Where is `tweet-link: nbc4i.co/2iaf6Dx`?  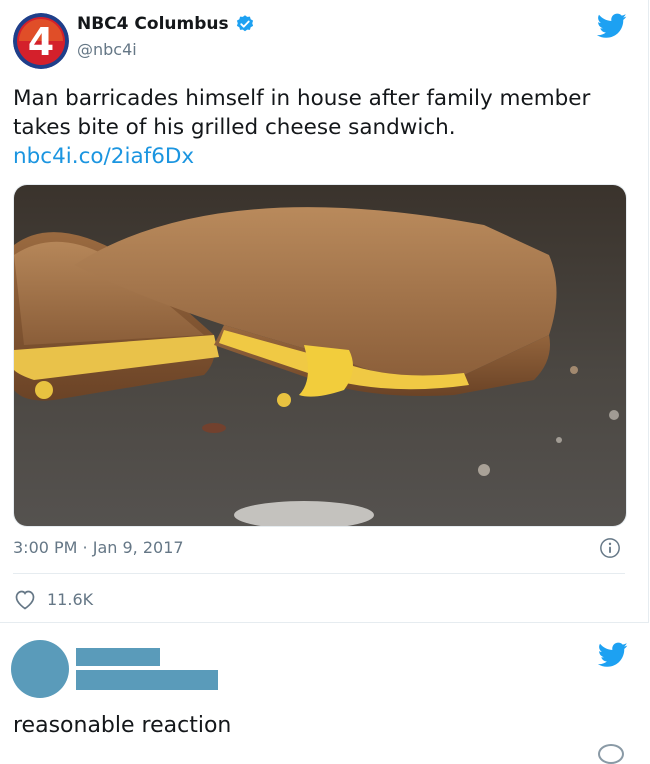 tweet-link: nbc4i.co/2iaf6Dx is located at coordinates (323, 156).